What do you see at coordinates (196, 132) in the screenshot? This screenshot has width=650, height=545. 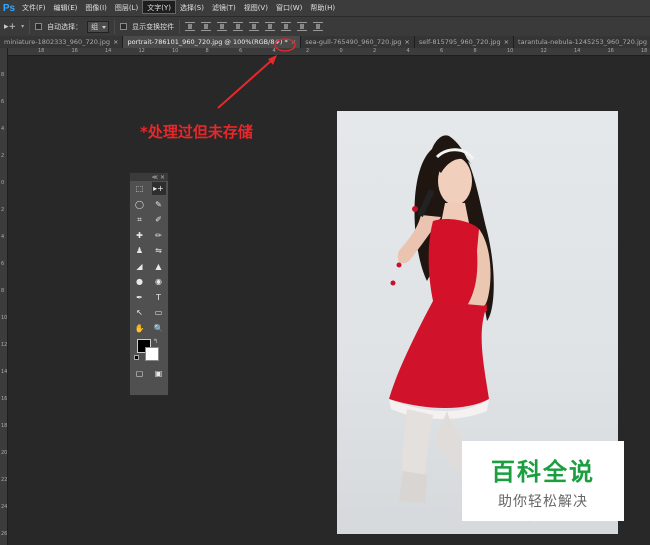 I see `annotation-text: *处理过但未存储` at bounding box center [196, 132].